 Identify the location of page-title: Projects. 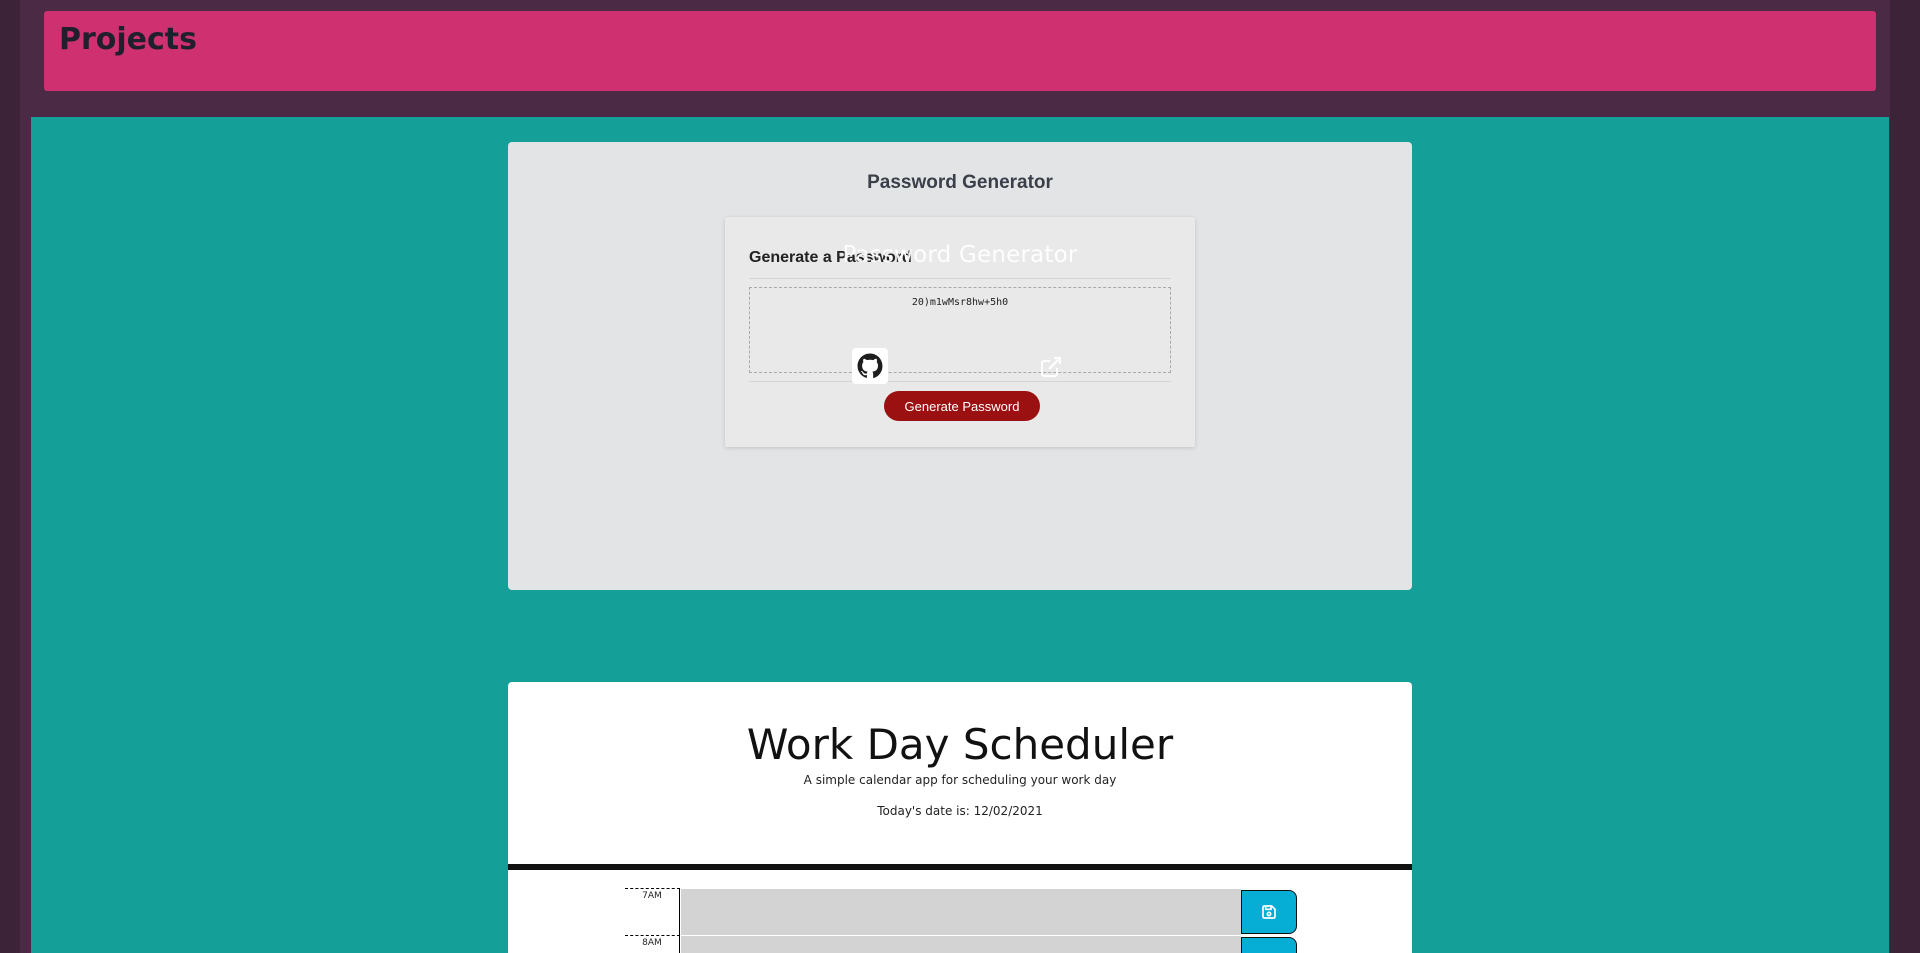
(128, 39).